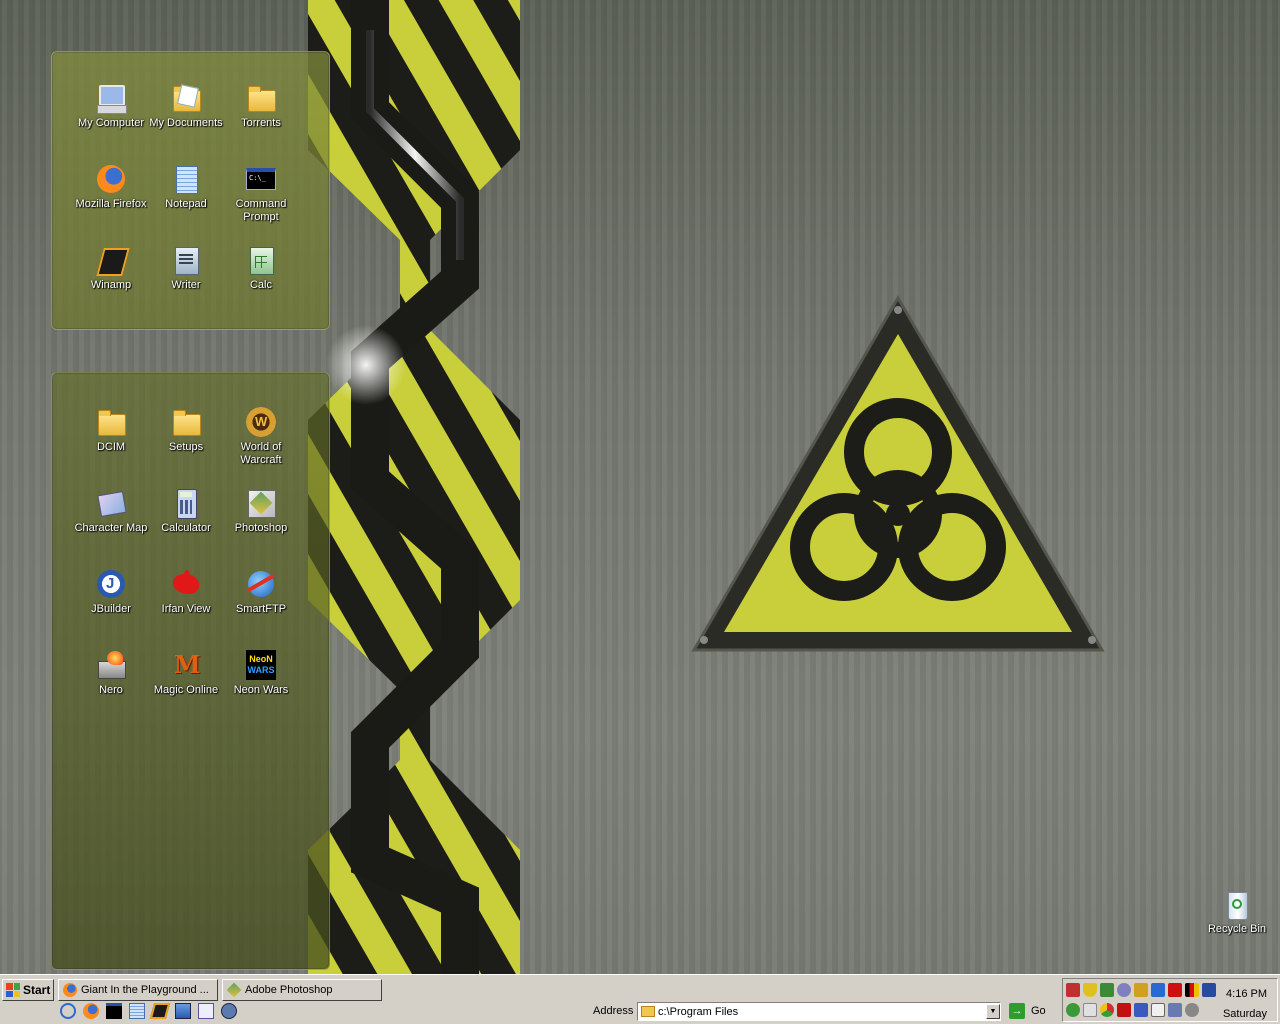  What do you see at coordinates (819, 1011) in the screenshot?
I see `address-input: c:\Program Files ▼` at bounding box center [819, 1011].